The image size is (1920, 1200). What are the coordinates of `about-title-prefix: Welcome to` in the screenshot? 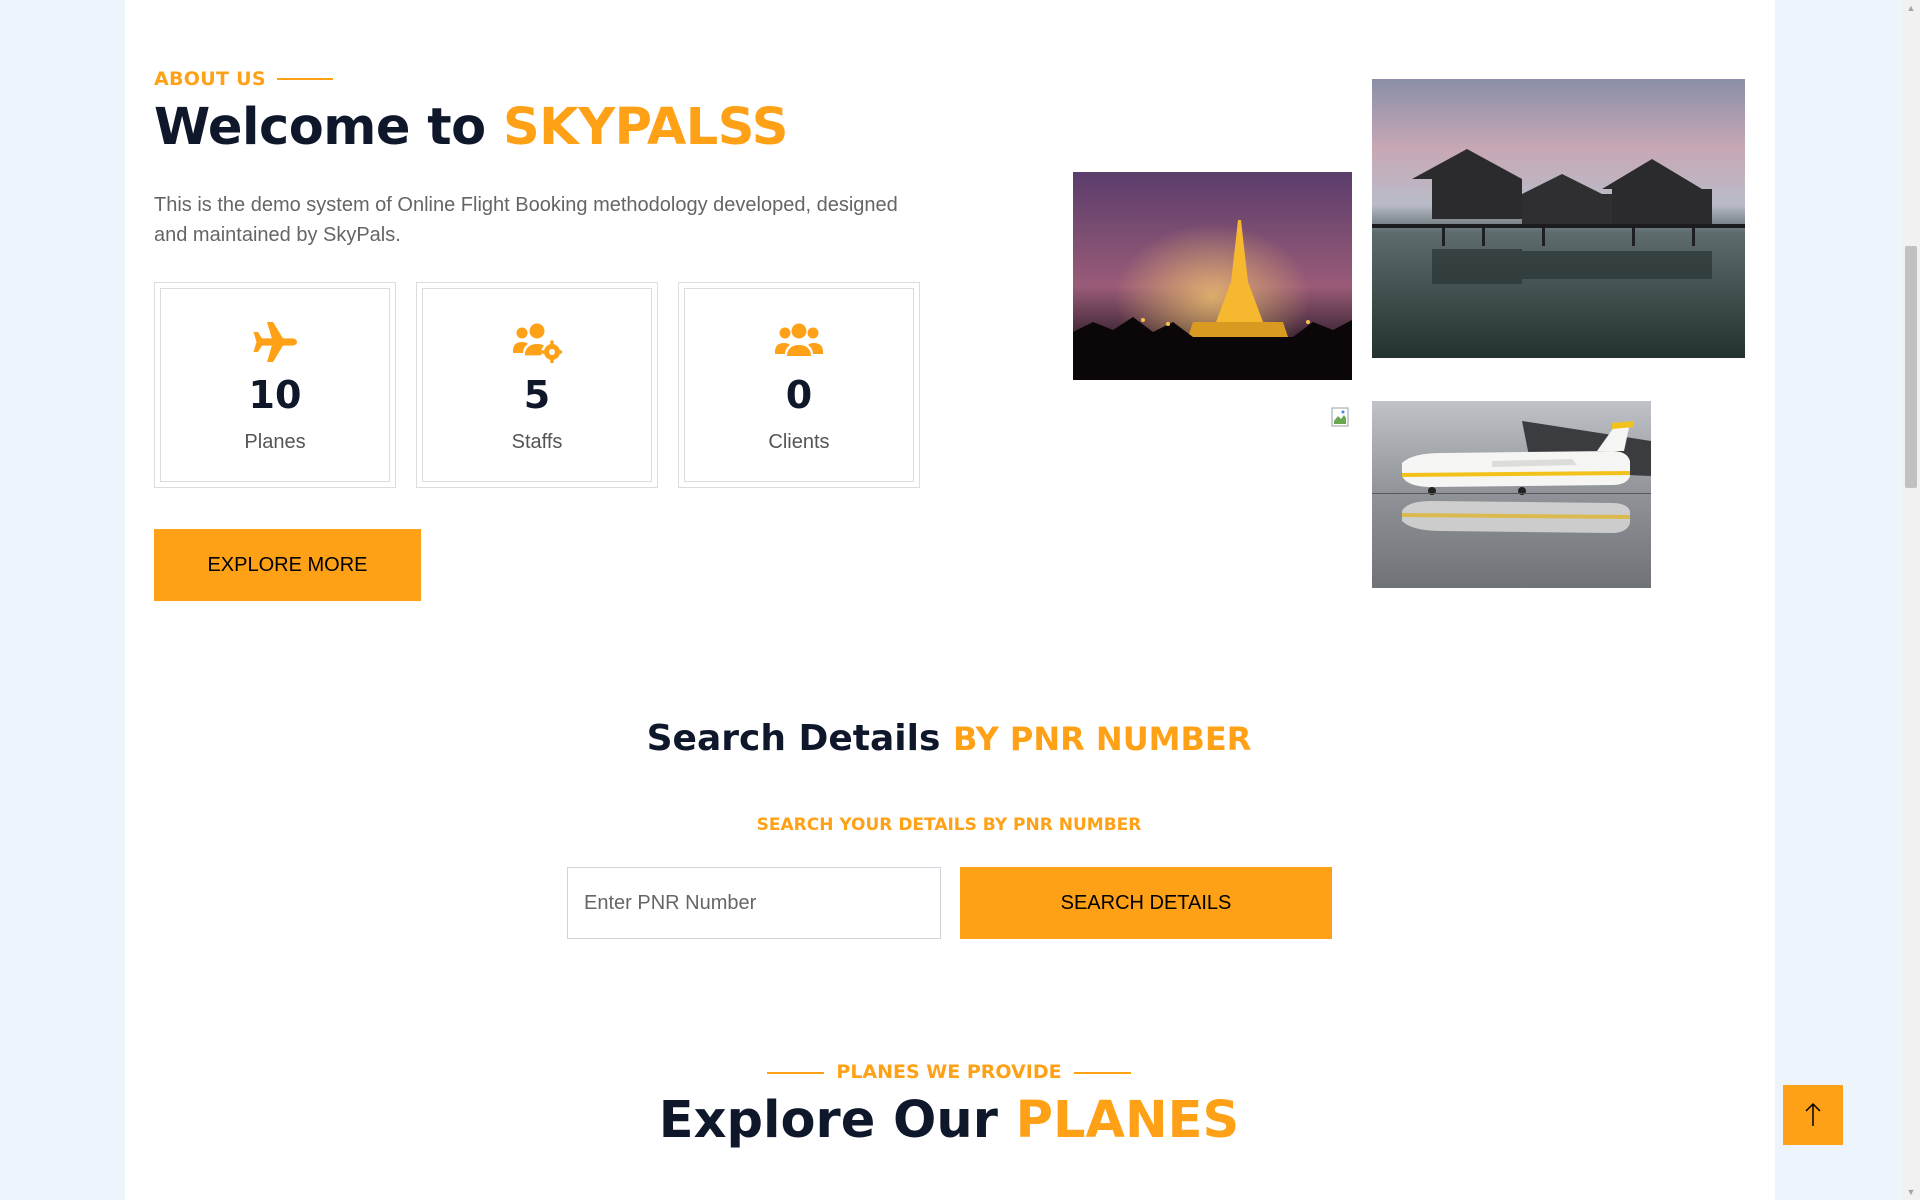 It's located at (328, 127).